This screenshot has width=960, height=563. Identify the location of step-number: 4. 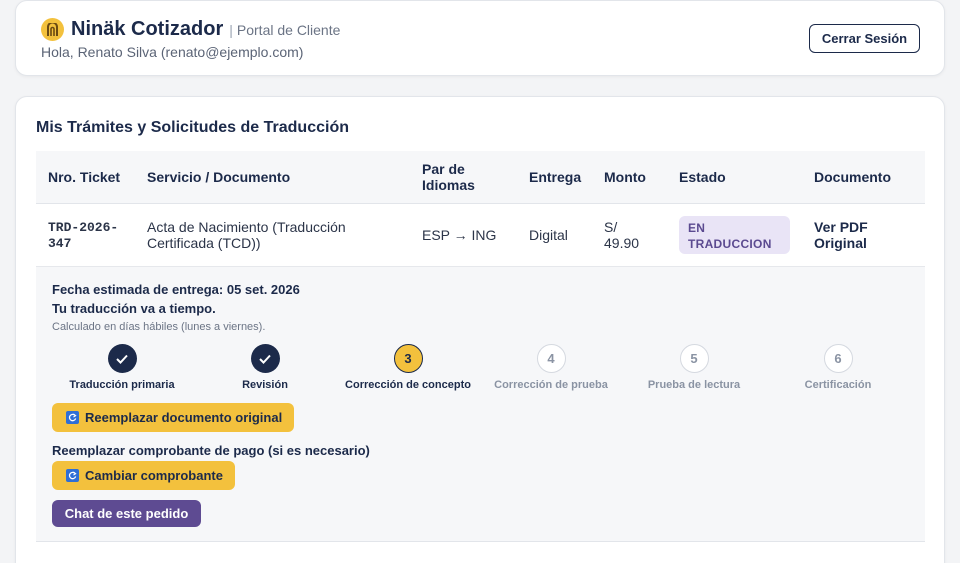
(551, 358).